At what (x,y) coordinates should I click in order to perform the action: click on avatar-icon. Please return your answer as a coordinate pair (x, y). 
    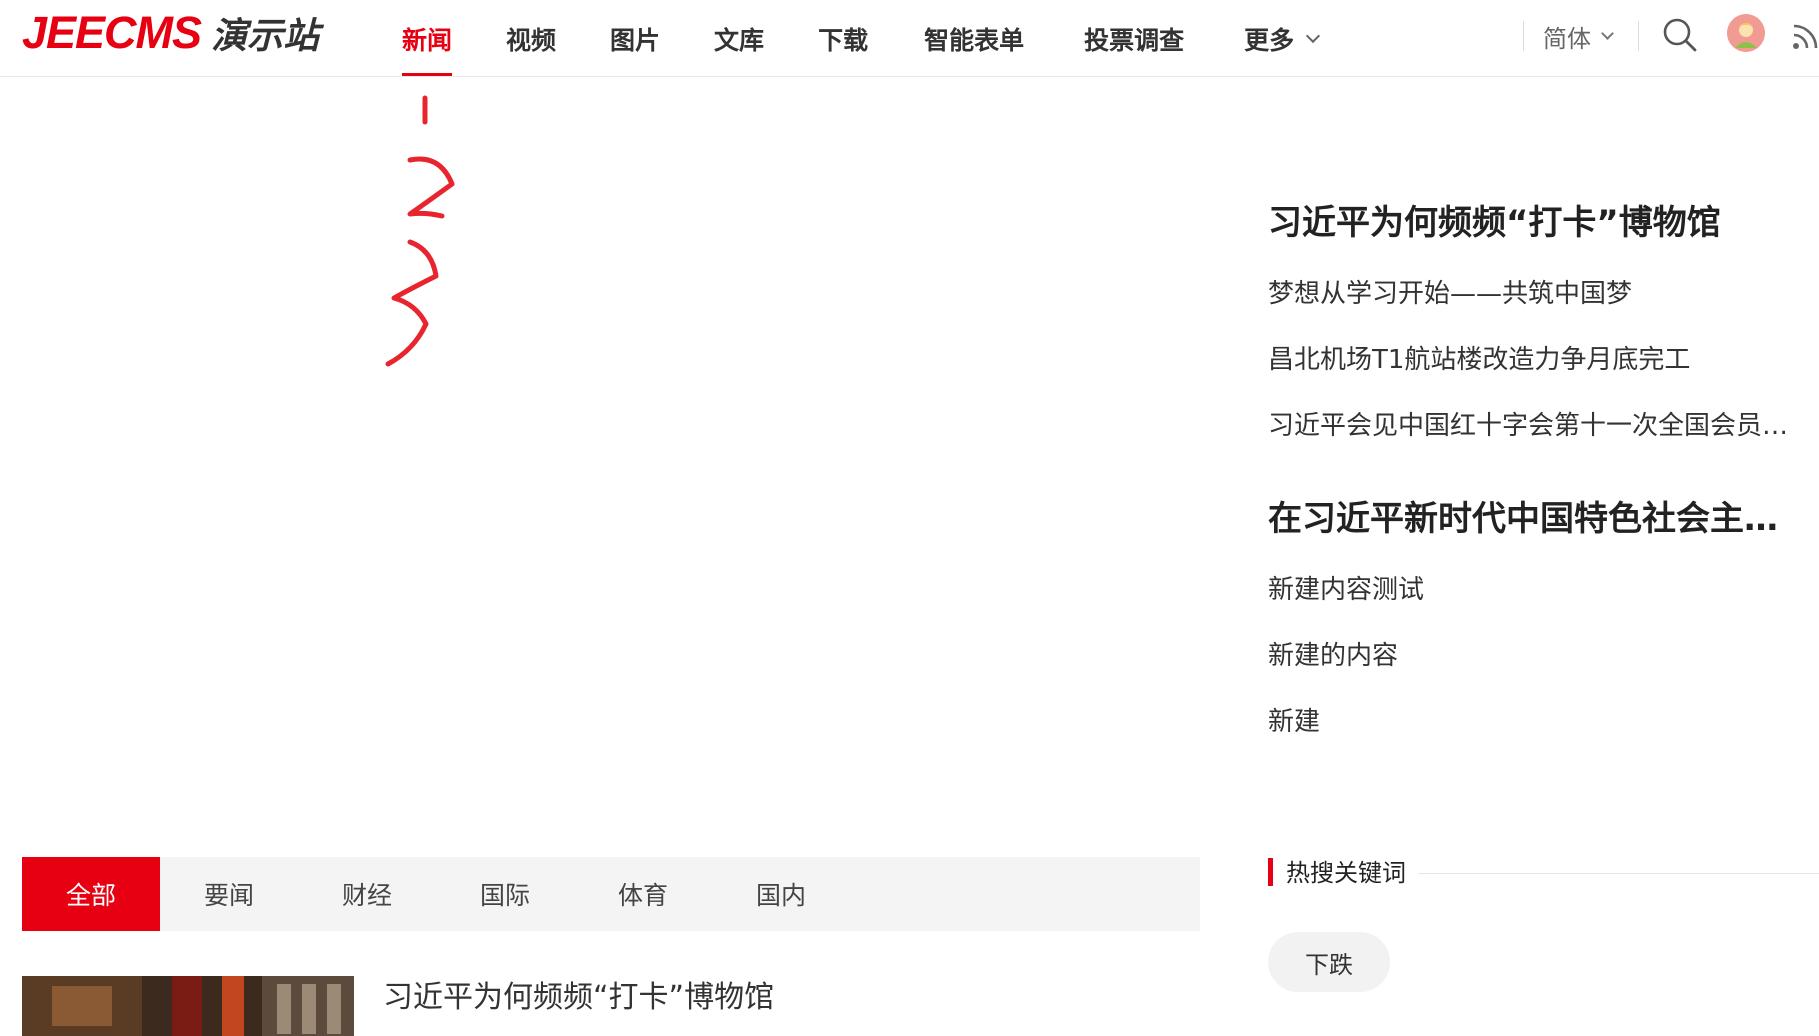
    Looking at the image, I should click on (1746, 33).